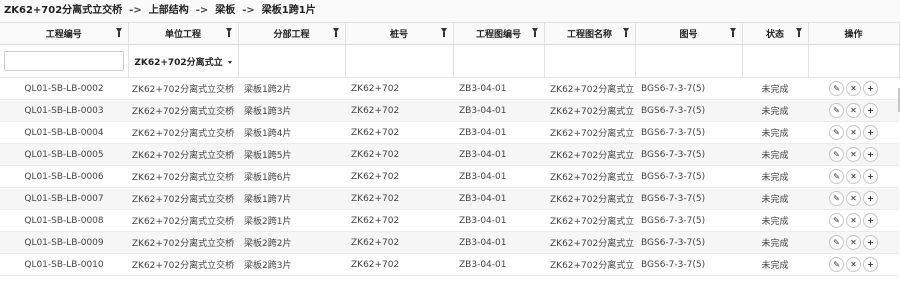  Describe the element at coordinates (64, 154) in the screenshot. I see `cell-project-code: QL01-SB-LB-0005` at that location.